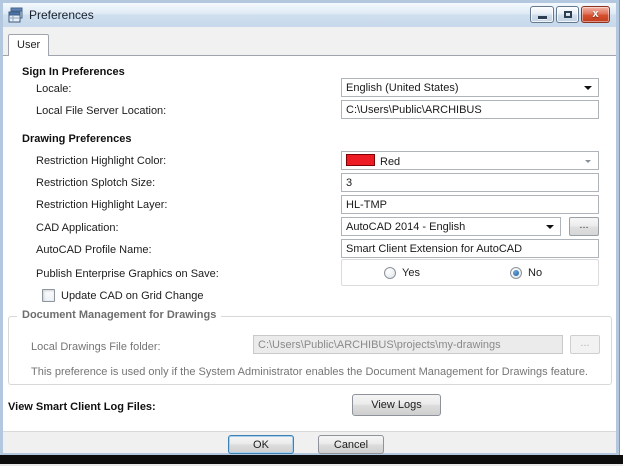 The height and width of the screenshot is (466, 623). What do you see at coordinates (390, 273) in the screenshot?
I see `radio-yes` at bounding box center [390, 273].